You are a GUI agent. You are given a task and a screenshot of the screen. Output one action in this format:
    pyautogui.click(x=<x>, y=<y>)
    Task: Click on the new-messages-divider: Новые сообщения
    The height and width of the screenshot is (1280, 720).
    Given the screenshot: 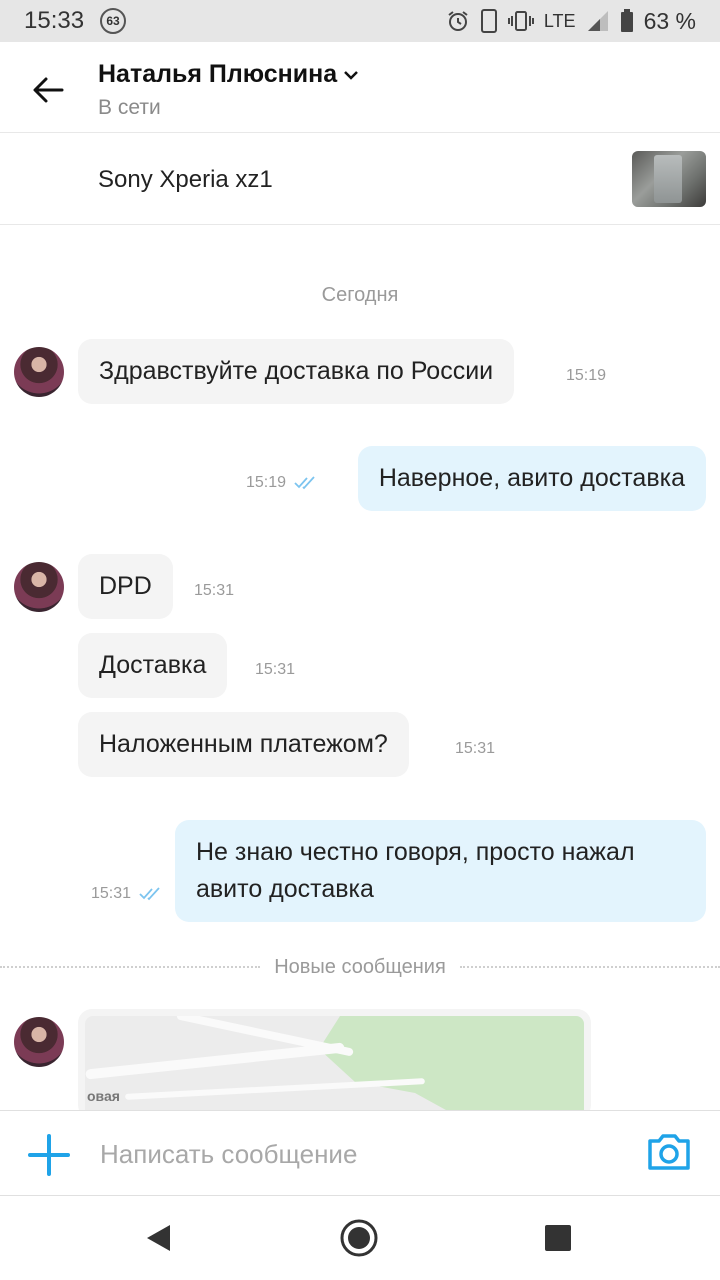 What is the action you would take?
    pyautogui.click(x=360, y=967)
    